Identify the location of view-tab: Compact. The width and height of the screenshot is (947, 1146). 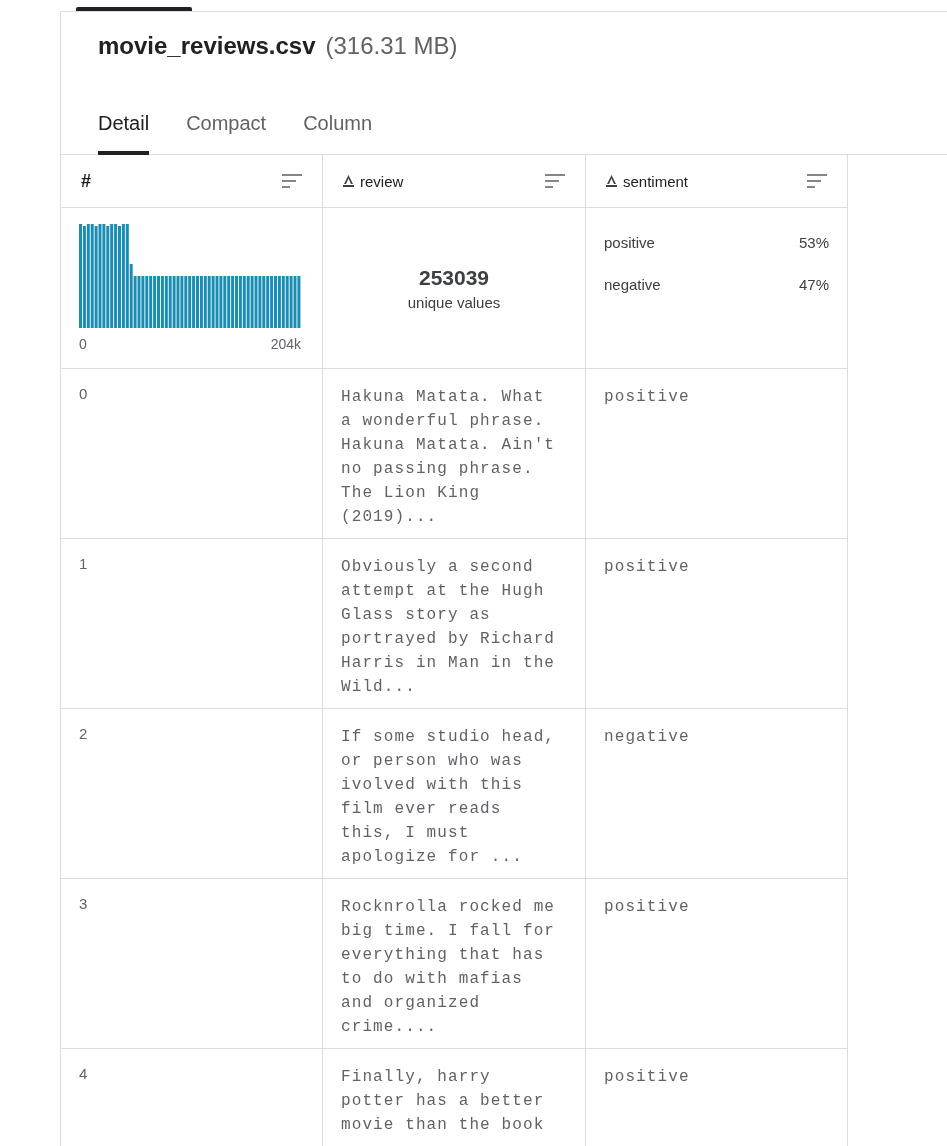
(226, 131).